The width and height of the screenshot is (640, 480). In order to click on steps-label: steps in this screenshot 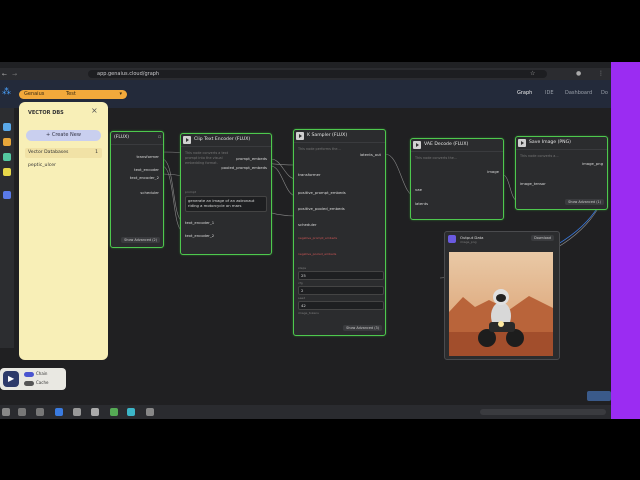, I will do `click(302, 268)`.